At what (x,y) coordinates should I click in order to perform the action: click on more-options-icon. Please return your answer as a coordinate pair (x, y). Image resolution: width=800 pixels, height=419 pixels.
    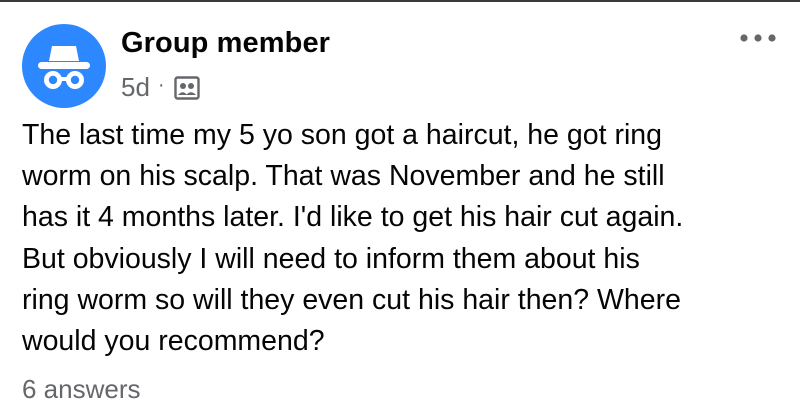
    Looking at the image, I should click on (758, 38).